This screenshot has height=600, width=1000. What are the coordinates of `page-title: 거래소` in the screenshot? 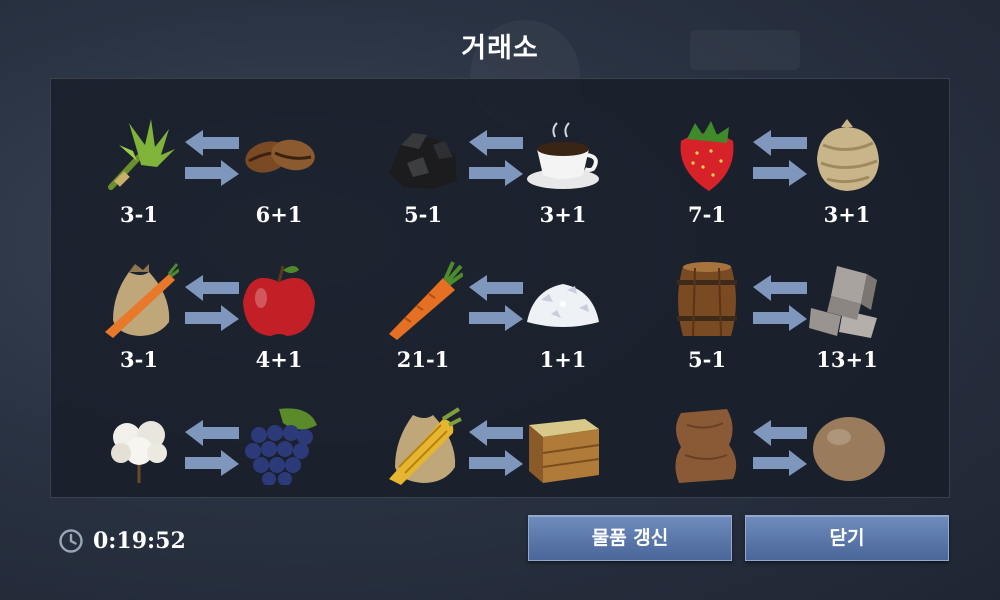 It's located at (500, 48).